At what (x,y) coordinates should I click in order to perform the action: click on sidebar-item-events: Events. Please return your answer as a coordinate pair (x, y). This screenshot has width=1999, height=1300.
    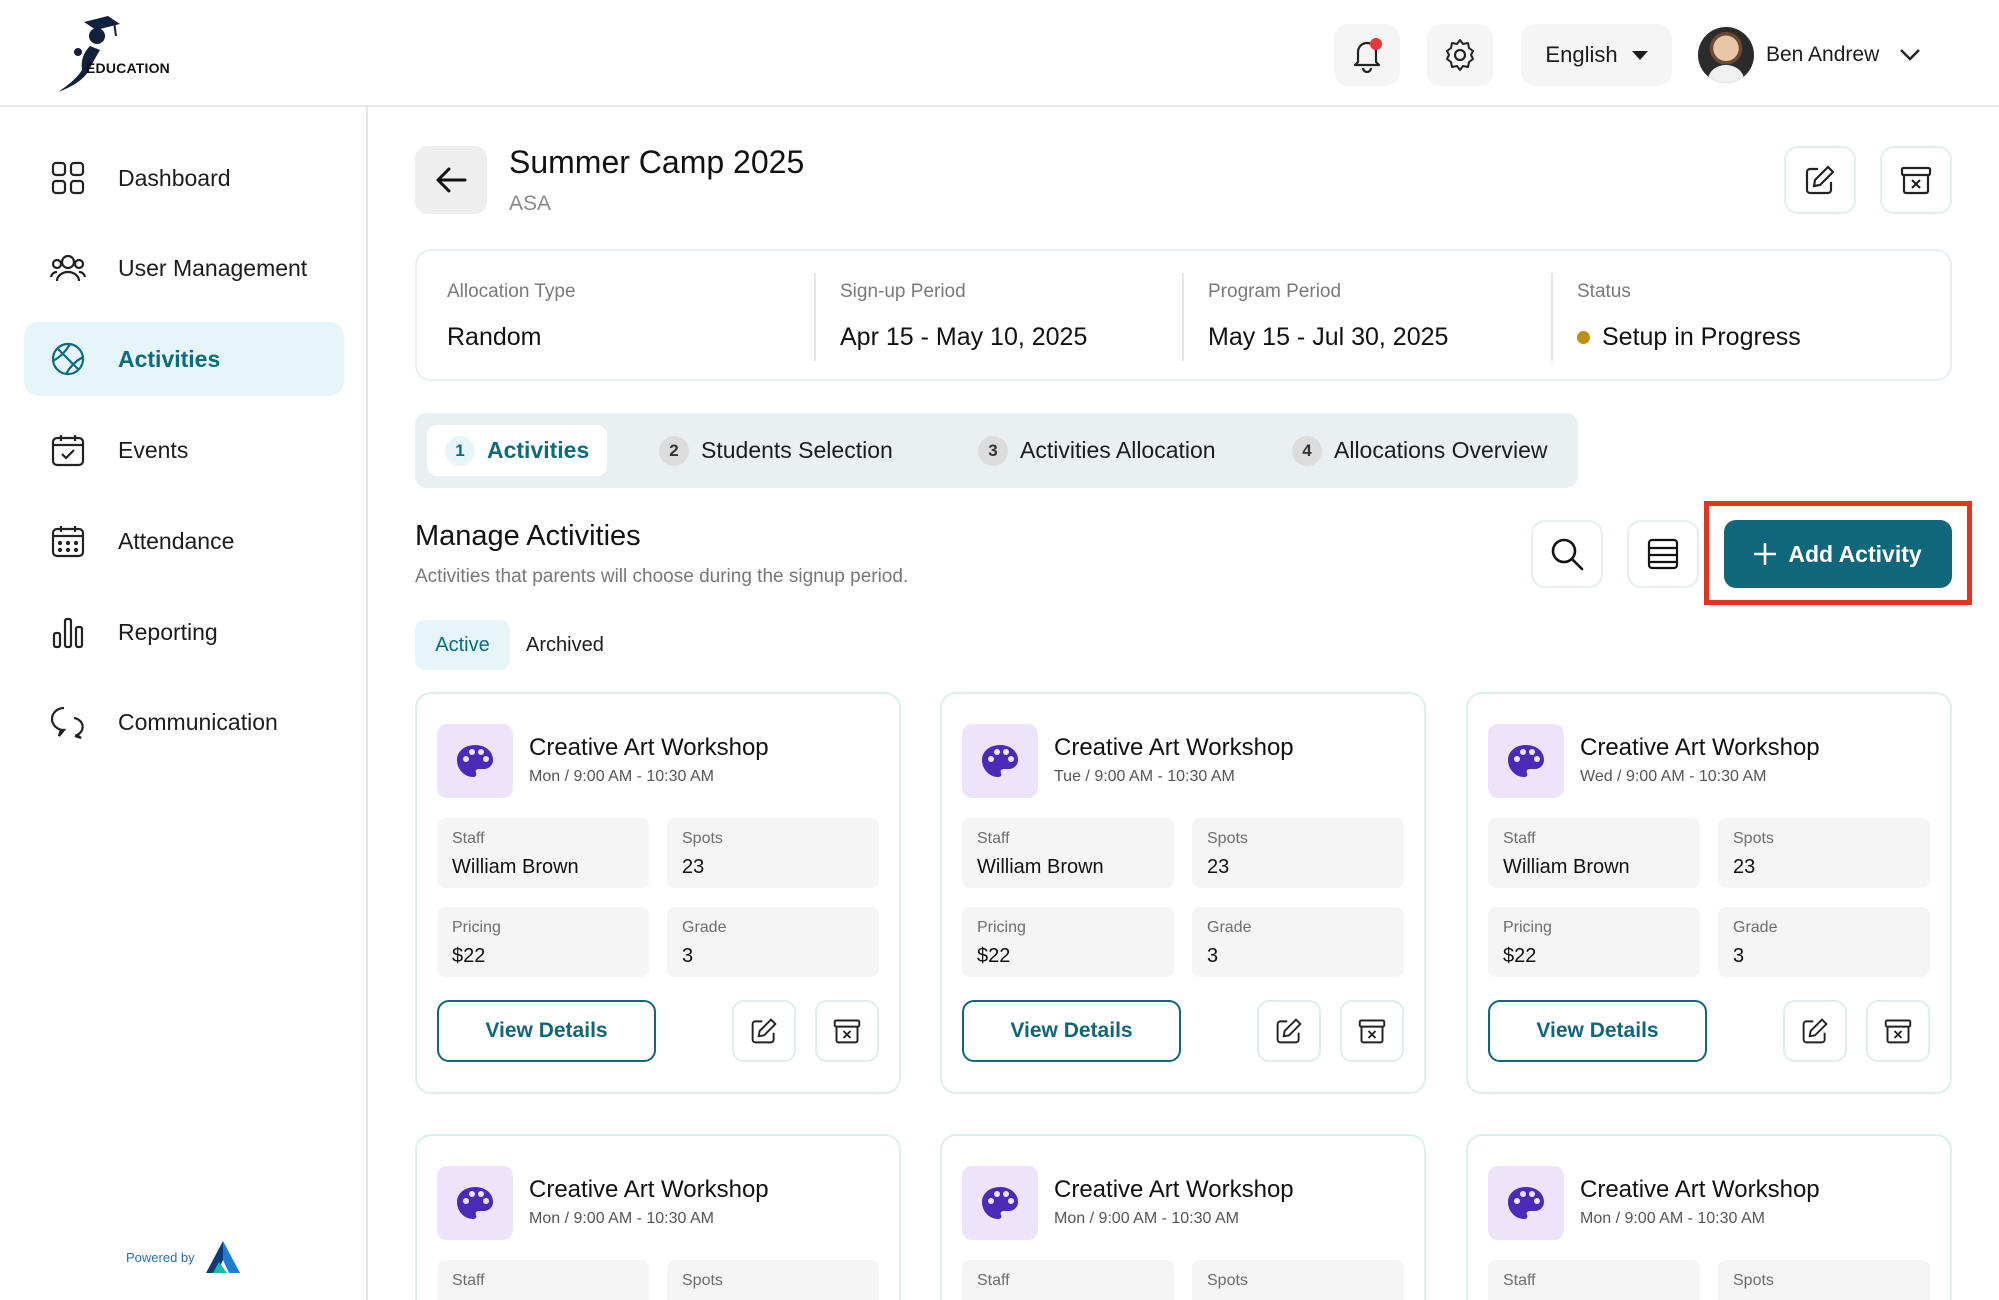
    Looking at the image, I should click on (184, 450).